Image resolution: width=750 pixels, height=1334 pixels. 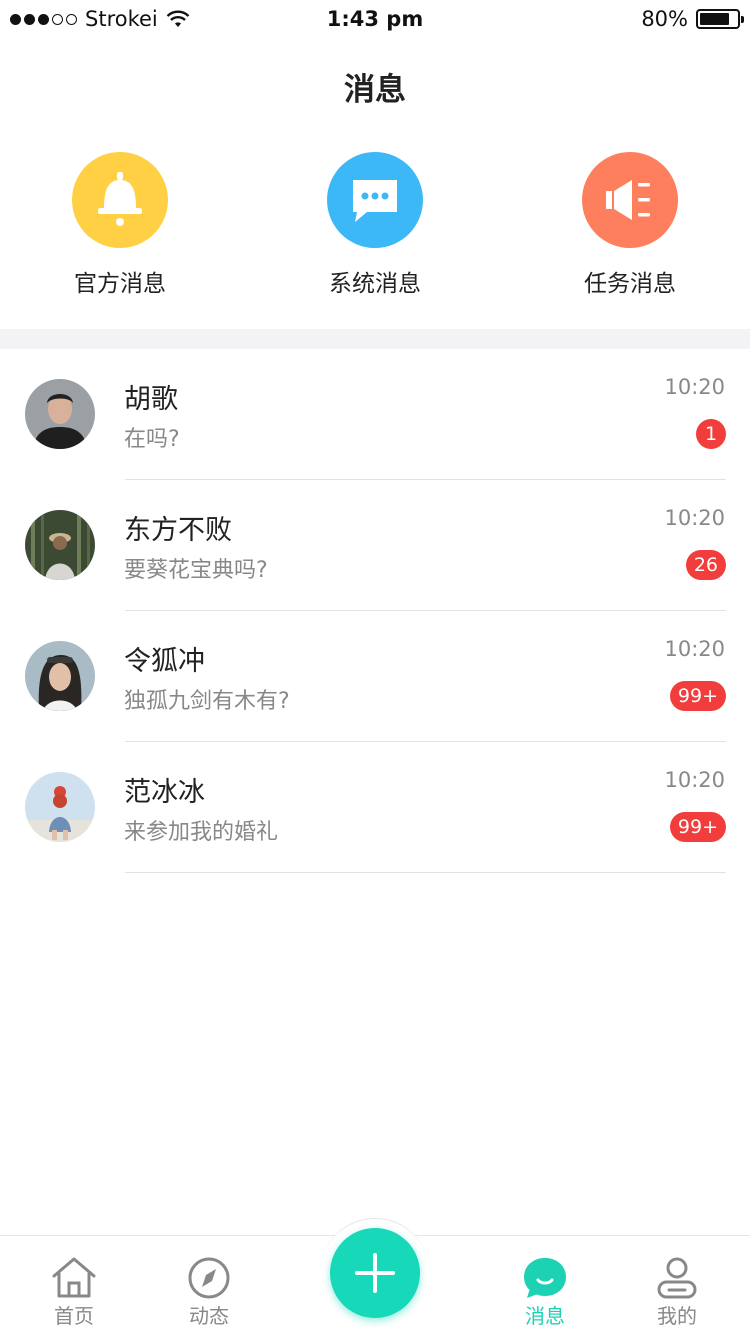 I want to click on tab-feed: 动态, so click(x=209, y=1285).